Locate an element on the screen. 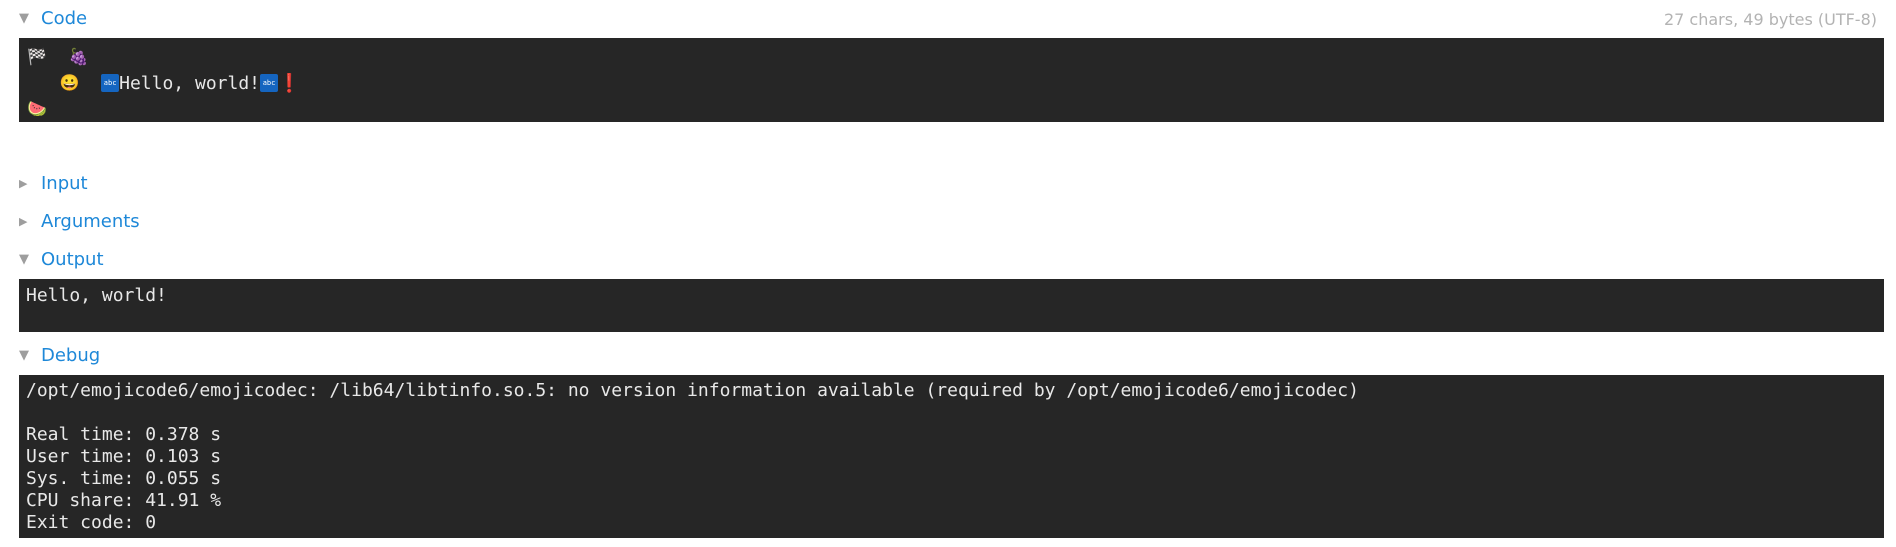 The height and width of the screenshot is (547, 1896). output-text: Hello, world! is located at coordinates (96, 295).